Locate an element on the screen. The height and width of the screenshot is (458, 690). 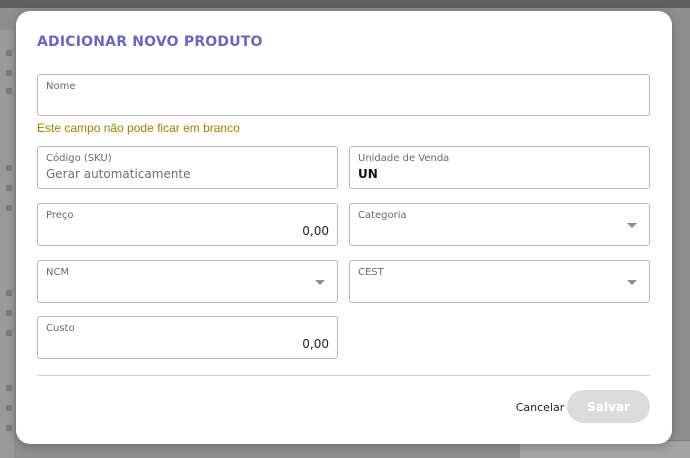
name-field: Nome is located at coordinates (343, 95).